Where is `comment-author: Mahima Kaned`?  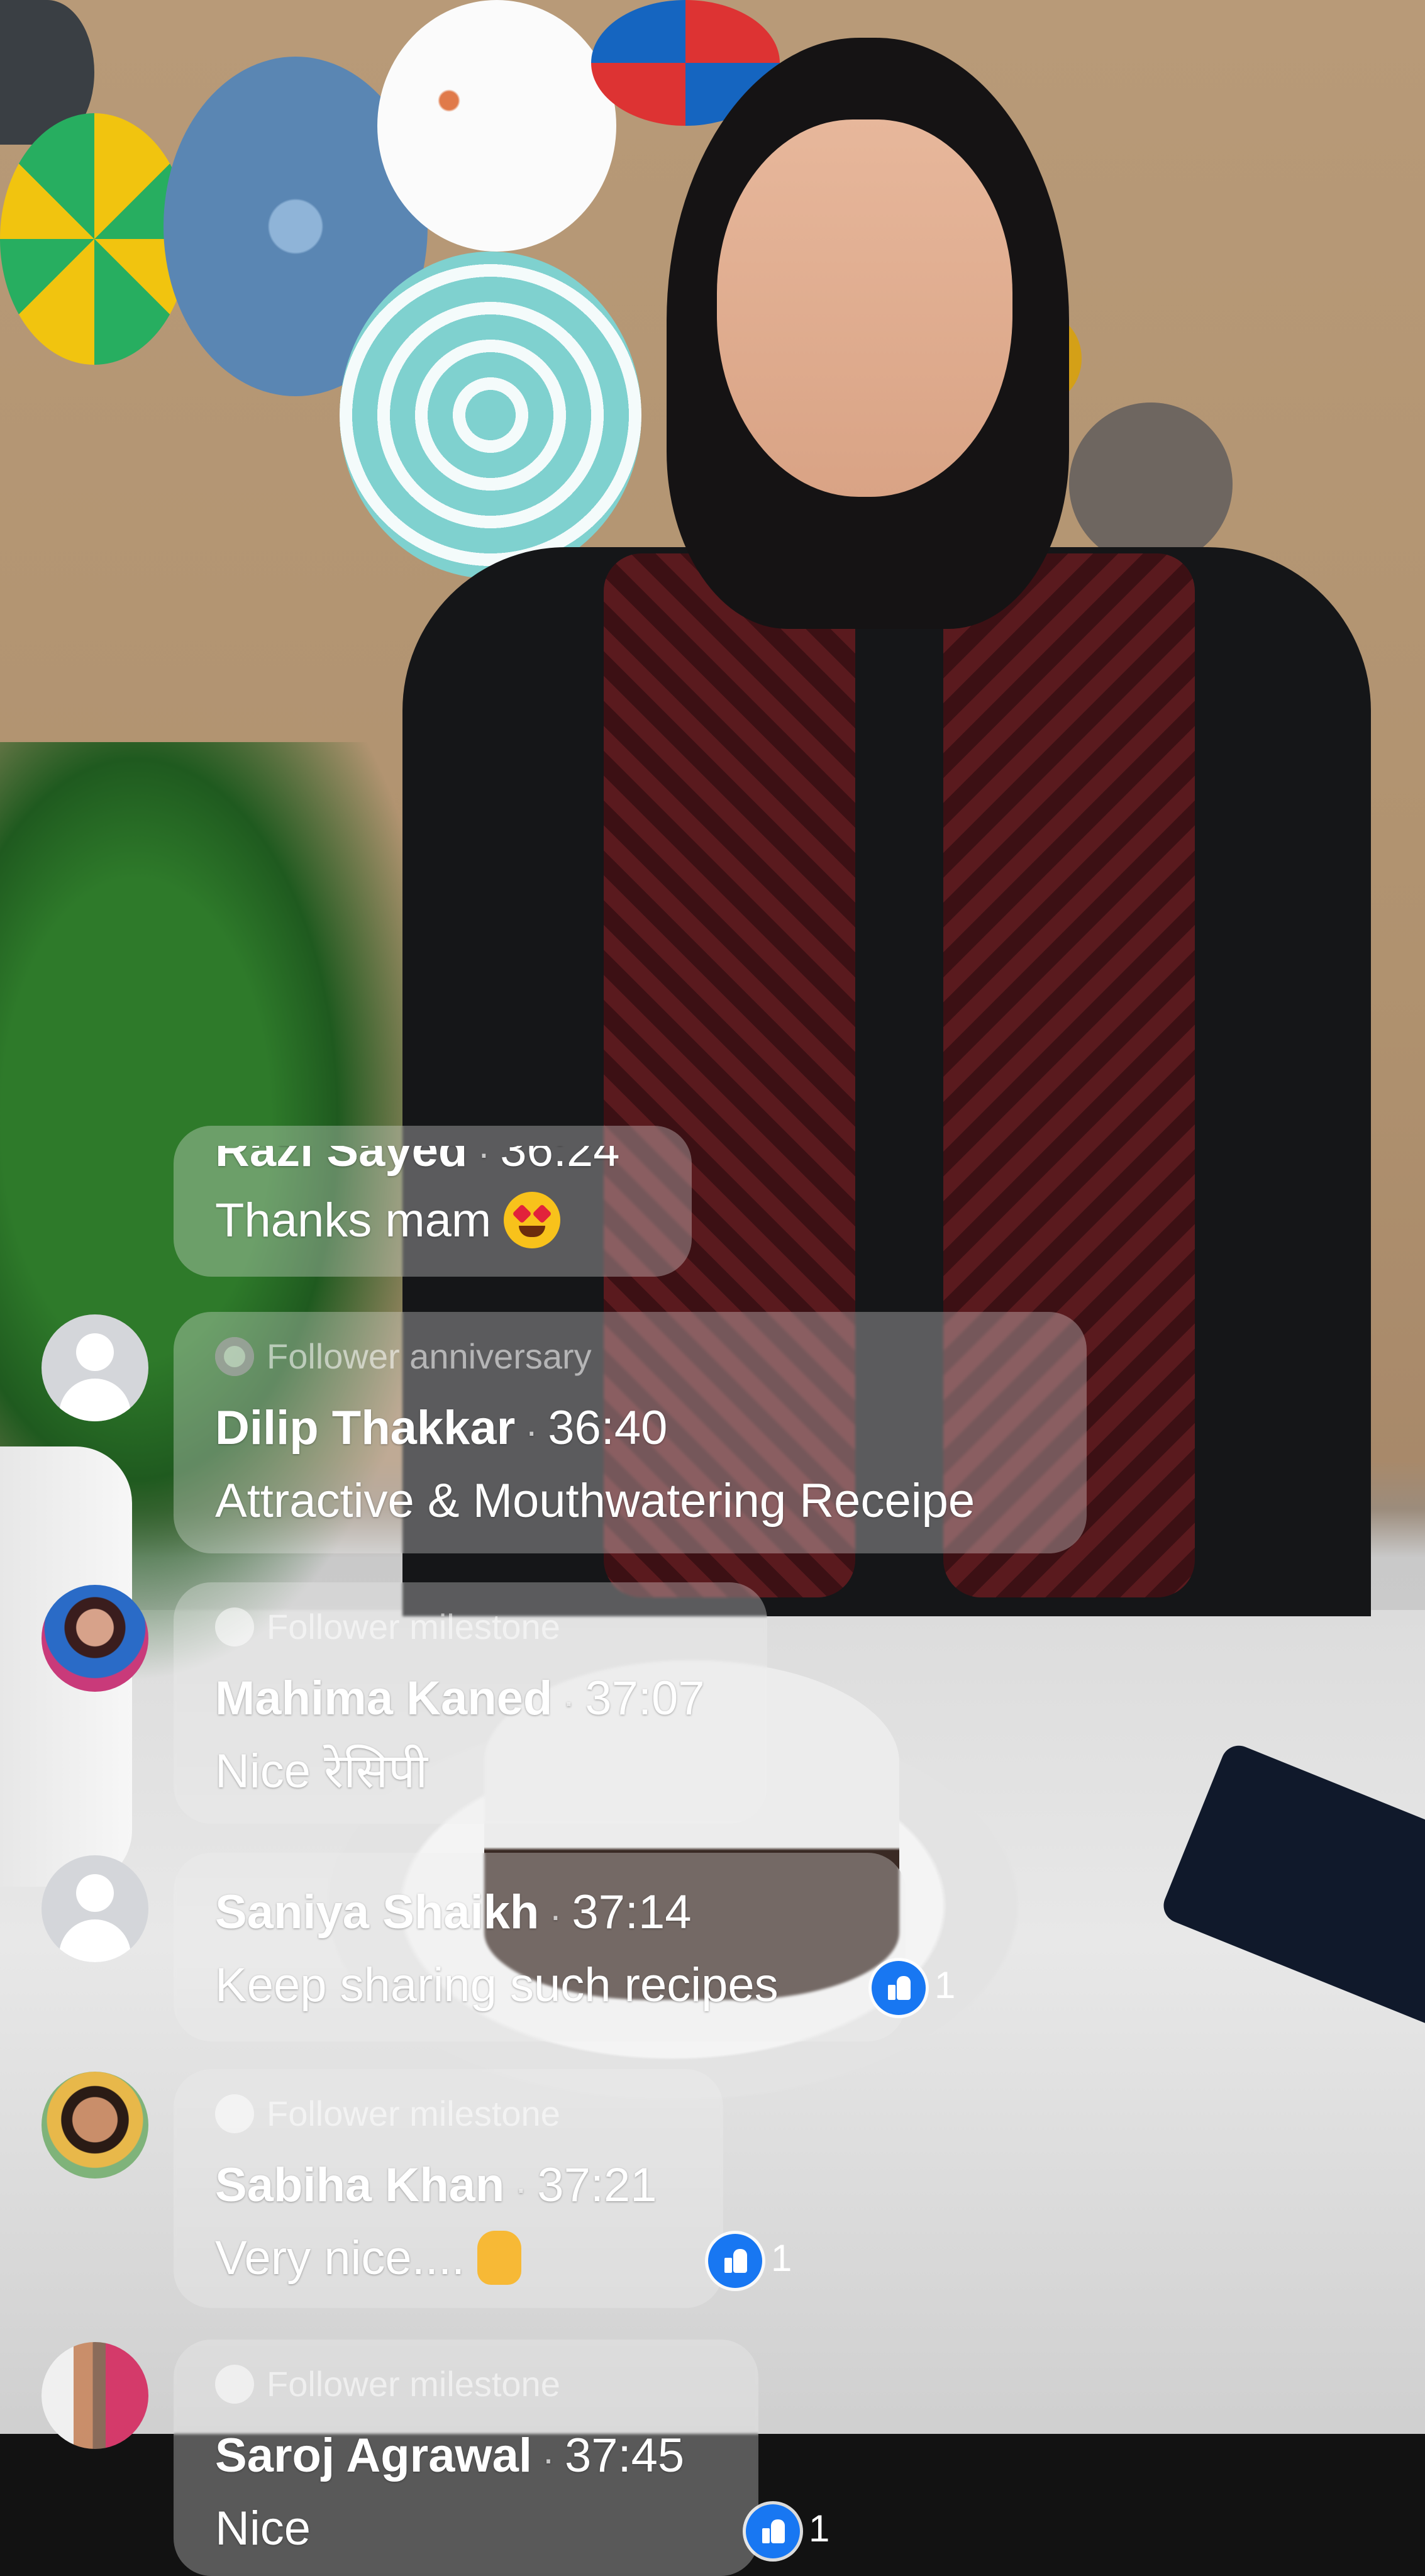
comment-author: Mahima Kaned is located at coordinates (383, 1698).